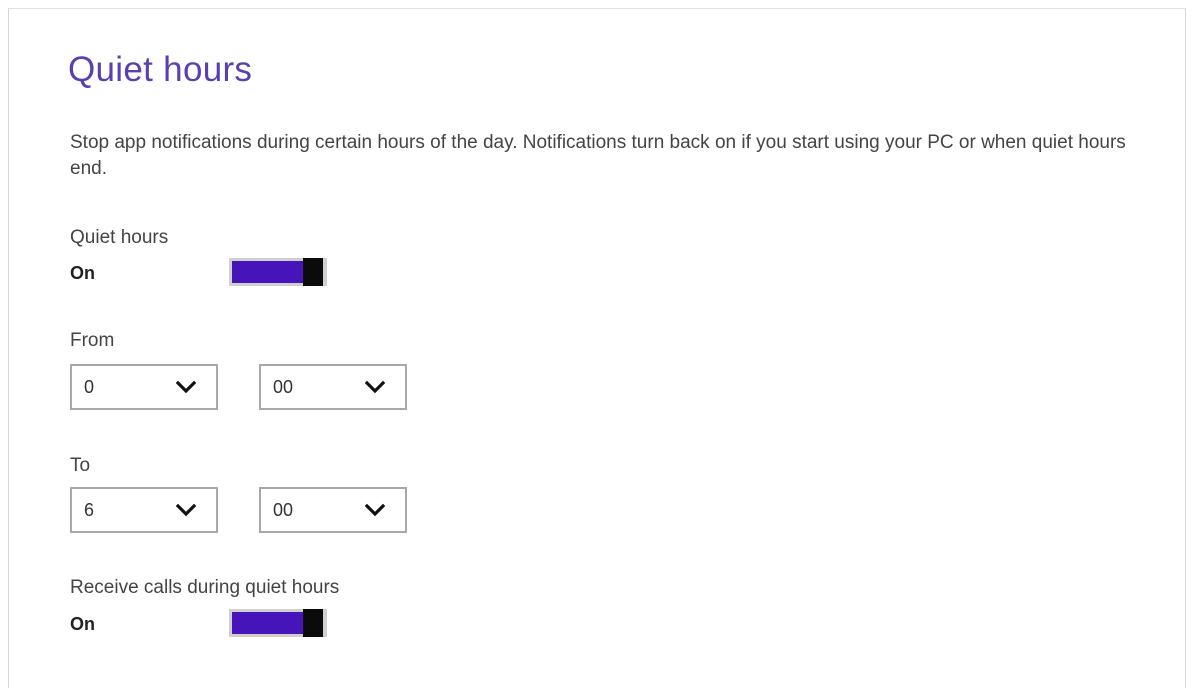  Describe the element at coordinates (333, 510) in the screenshot. I see `to-minute-select: 00` at that location.